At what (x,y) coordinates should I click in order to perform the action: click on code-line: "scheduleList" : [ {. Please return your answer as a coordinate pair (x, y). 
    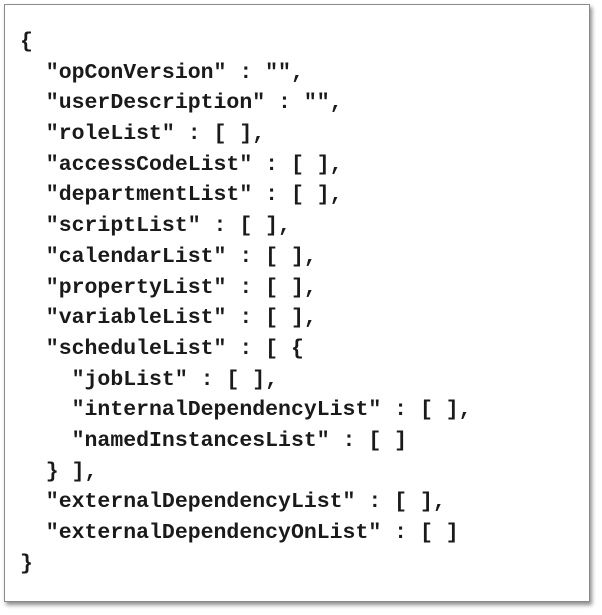
    Looking at the image, I should click on (162, 348).